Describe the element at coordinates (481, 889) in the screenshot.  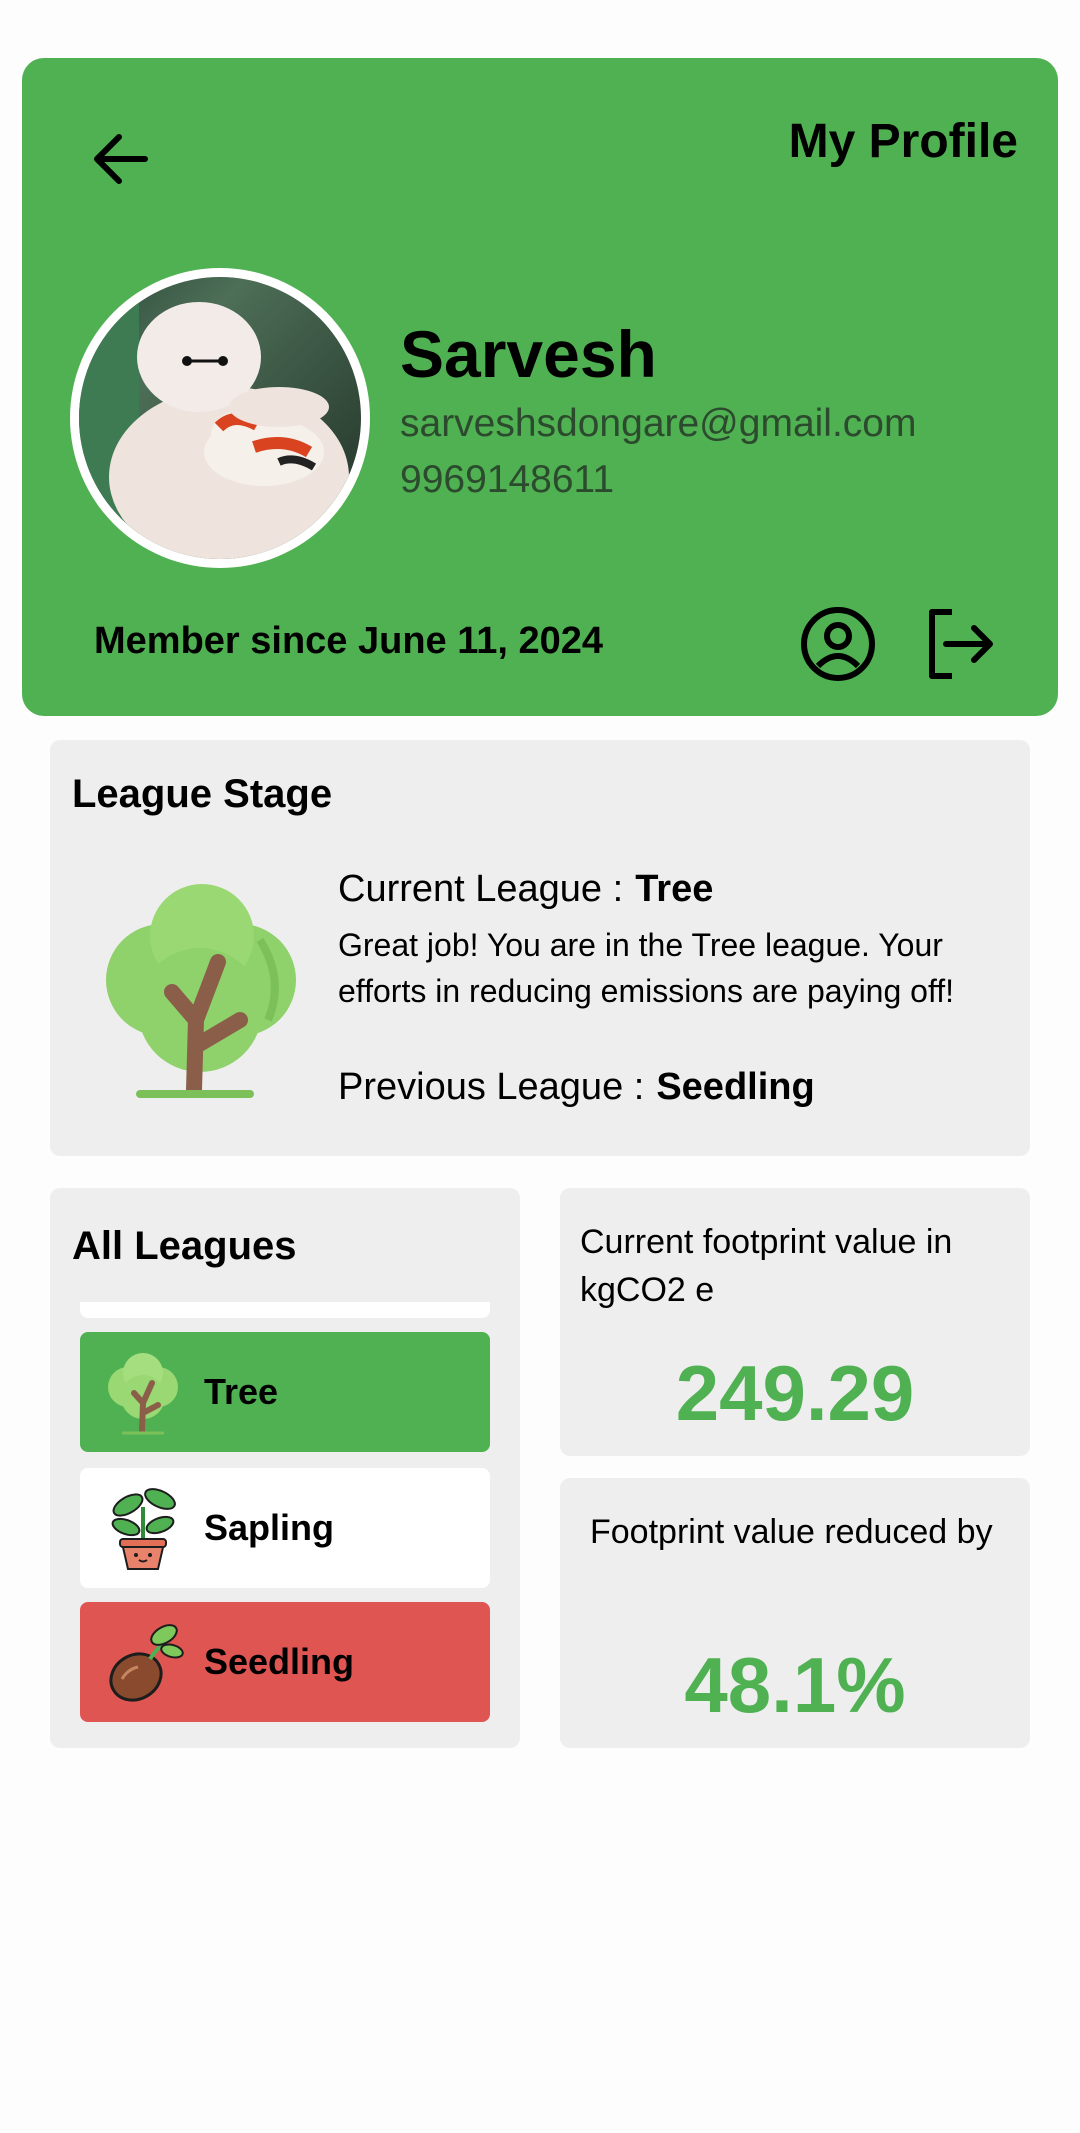
I see `current-league-label: Current League :` at that location.